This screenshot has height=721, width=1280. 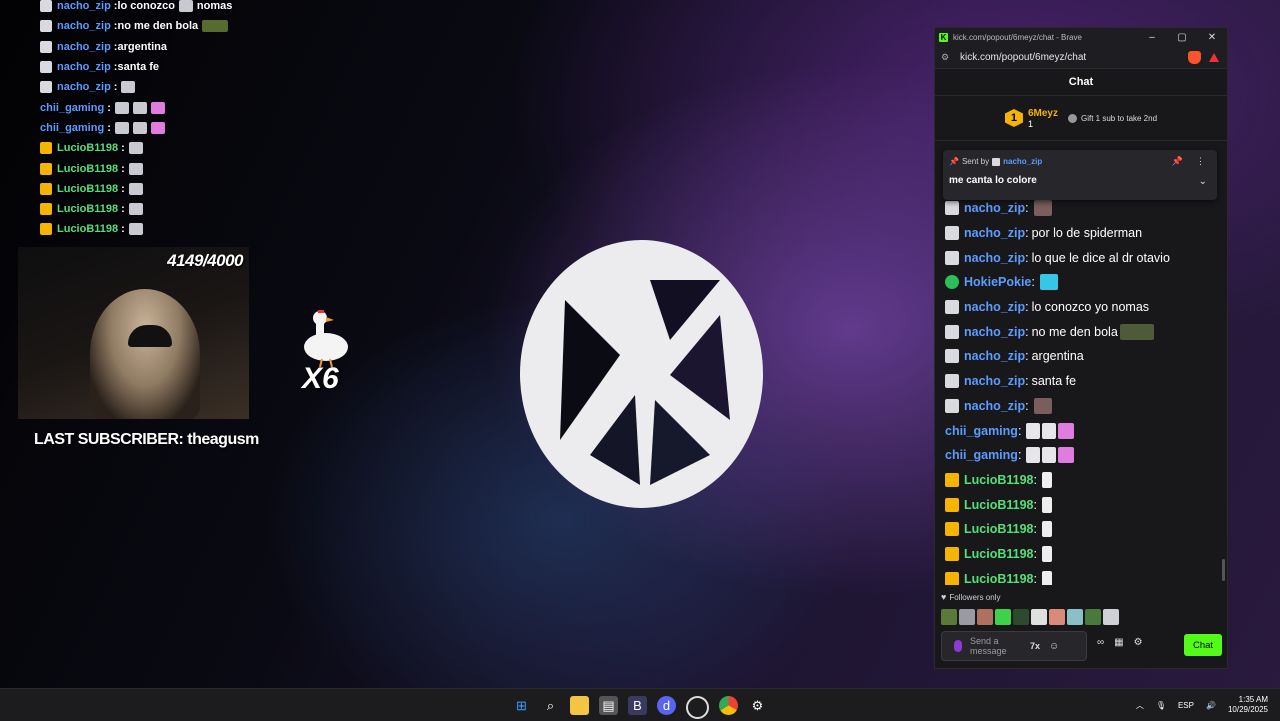 I want to click on address-bar: ⚙ kick.com/popout/6meyz/chat, so click(x=1081, y=57).